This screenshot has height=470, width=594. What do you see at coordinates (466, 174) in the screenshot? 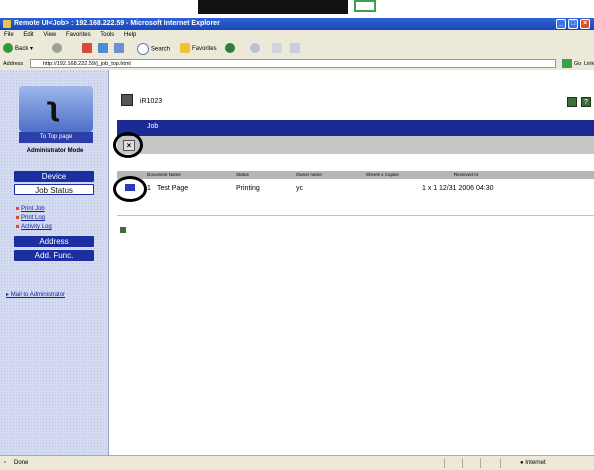
I see `col-received-at: Received At` at bounding box center [466, 174].